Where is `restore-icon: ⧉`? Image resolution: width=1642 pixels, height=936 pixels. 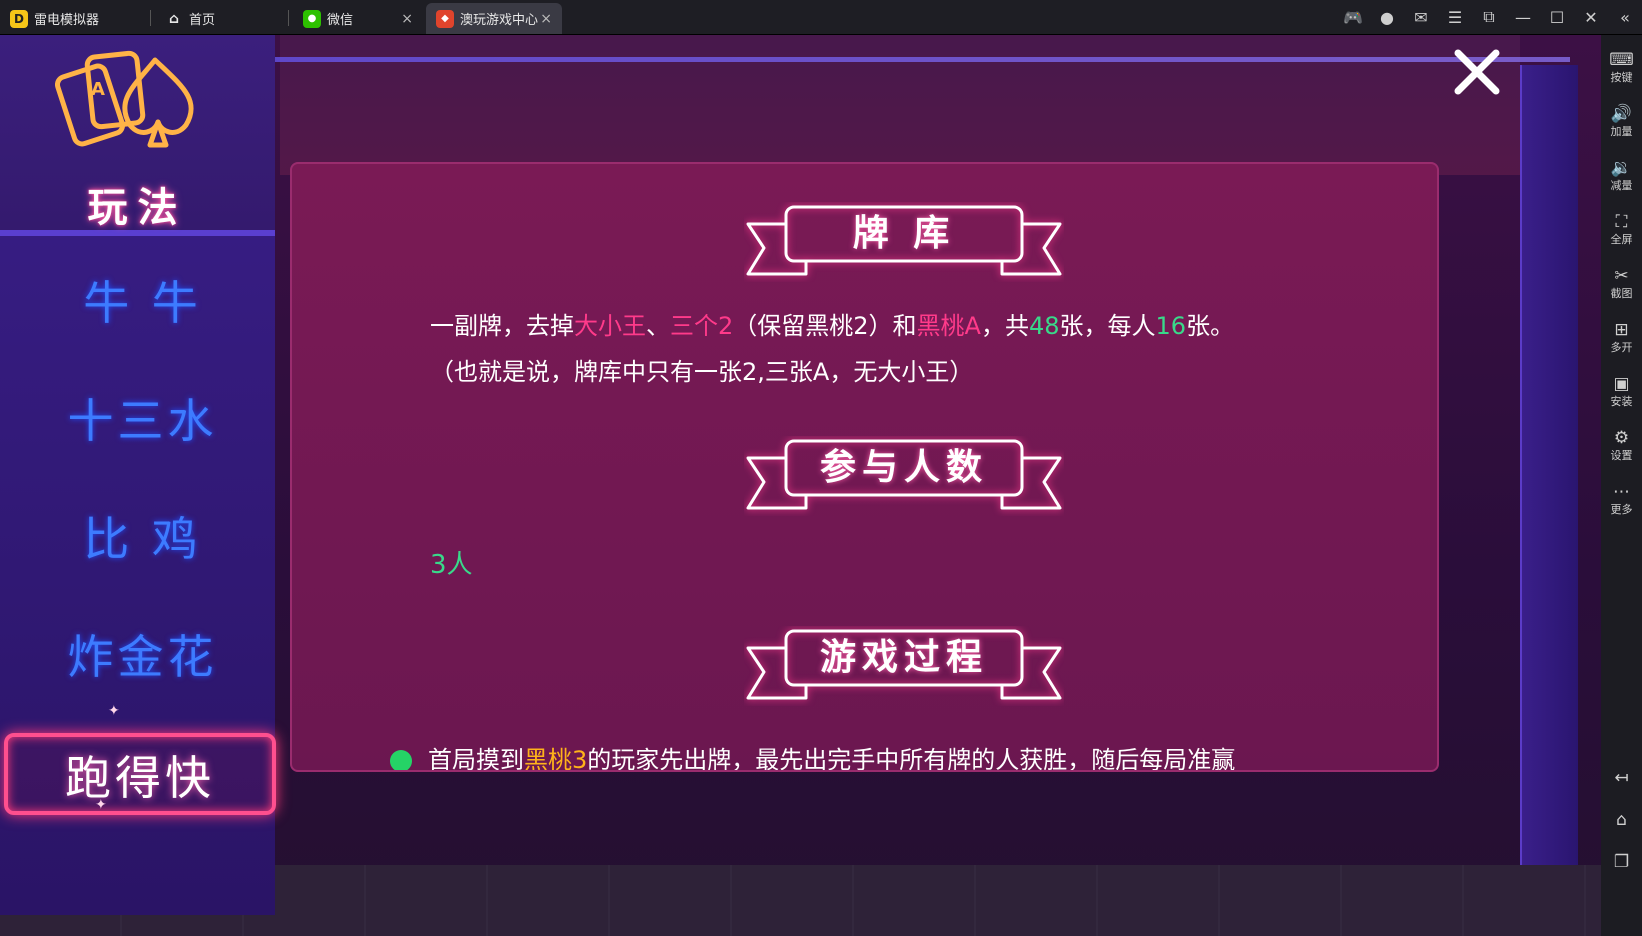
restore-icon: ⧉ is located at coordinates (1489, 17).